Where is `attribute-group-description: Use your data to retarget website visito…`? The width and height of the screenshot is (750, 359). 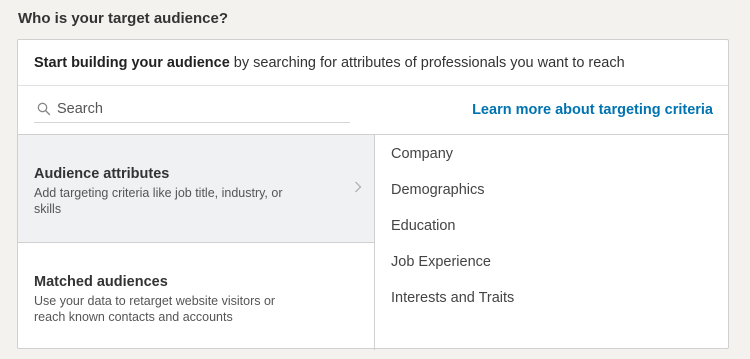
attribute-group-description: Use your data to retarget website visito… is located at coordinates (155, 309).